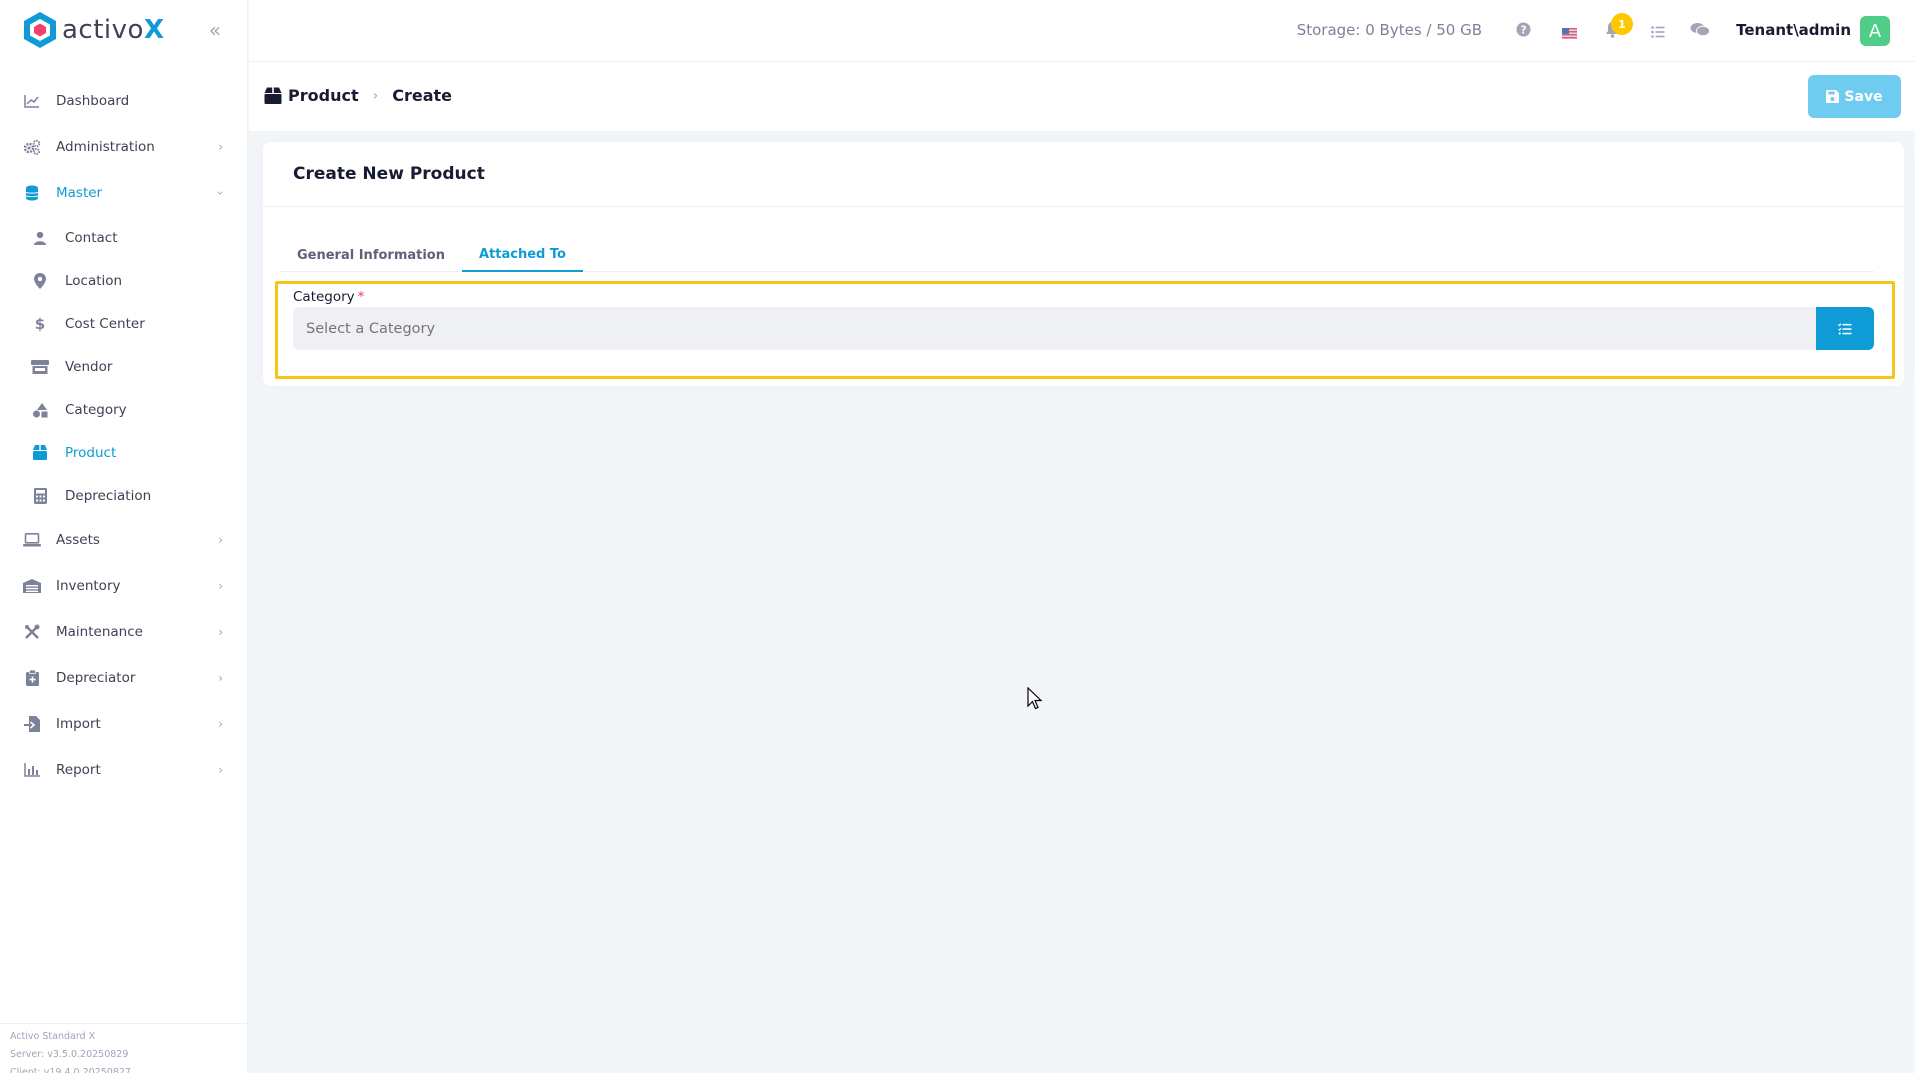 The width and height of the screenshot is (1915, 1073). What do you see at coordinates (79, 193) in the screenshot?
I see `sidebar-item-label: Master` at bounding box center [79, 193].